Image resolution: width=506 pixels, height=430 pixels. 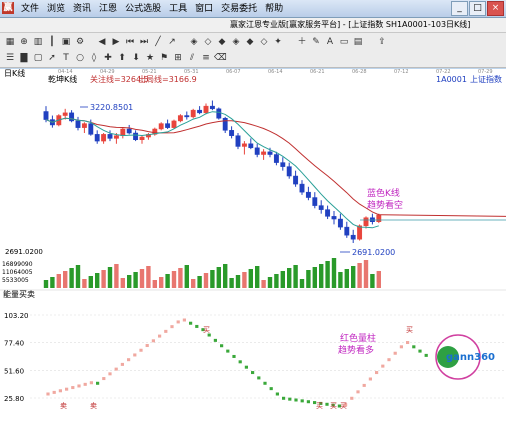 What do you see at coordinates (17, 264) in the screenshot?
I see `volume-tick: 16899090` at bounding box center [17, 264].